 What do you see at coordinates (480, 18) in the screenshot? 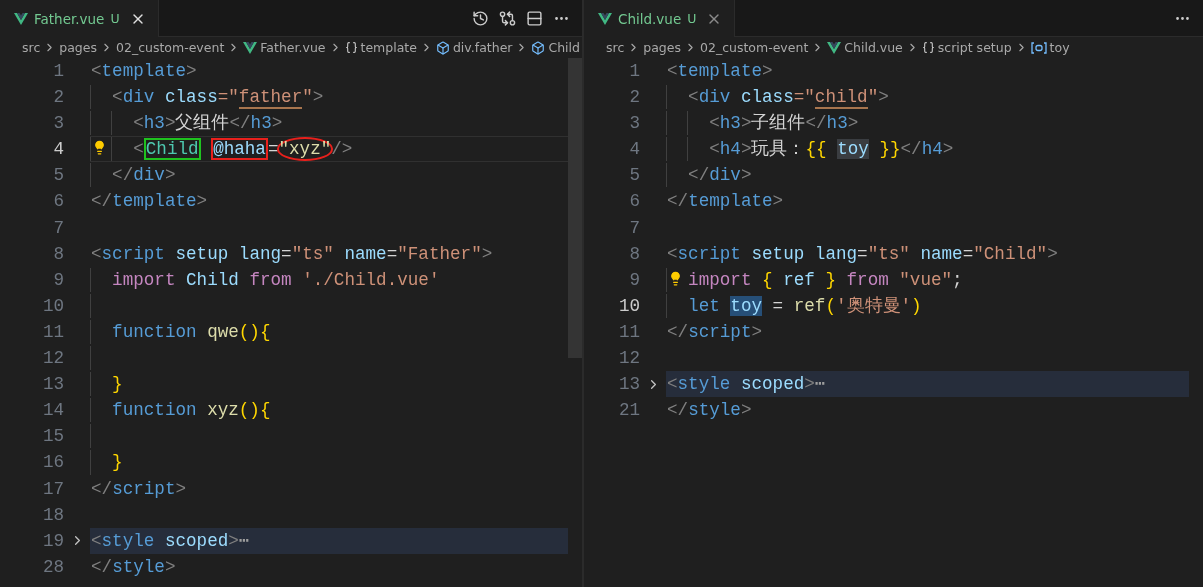
I see `history-icon` at bounding box center [480, 18].